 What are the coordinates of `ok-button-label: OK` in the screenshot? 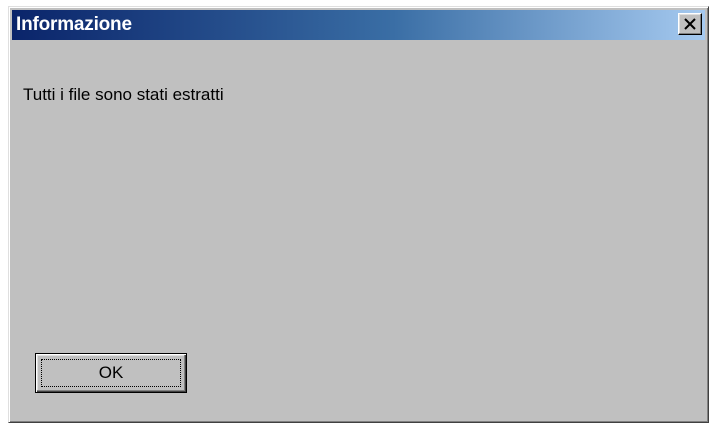 It's located at (111, 372).